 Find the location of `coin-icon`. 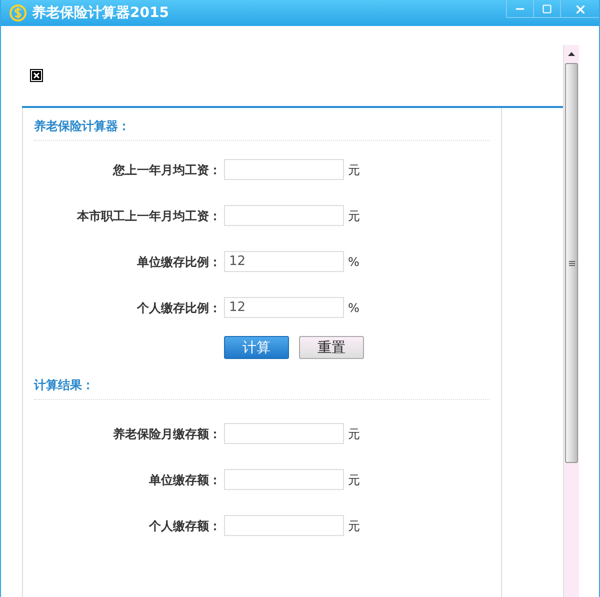

coin-icon is located at coordinates (18, 13).